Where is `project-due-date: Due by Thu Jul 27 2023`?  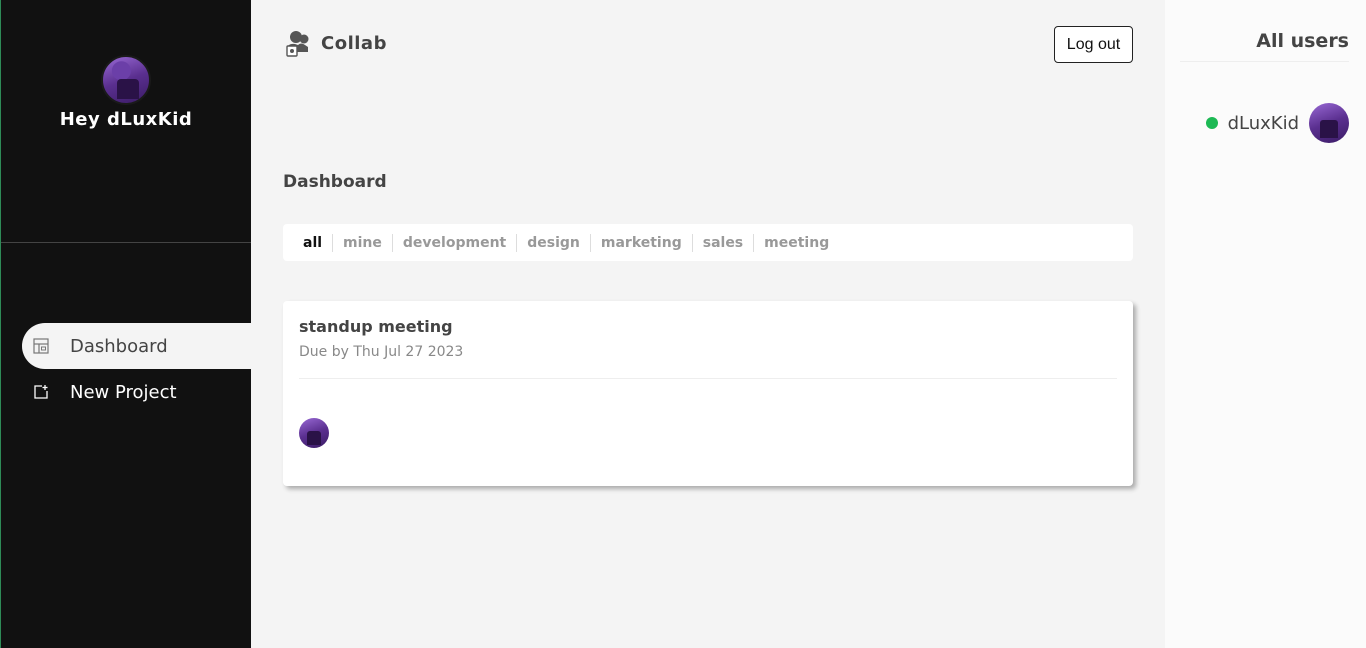 project-due-date: Due by Thu Jul 27 2023 is located at coordinates (381, 352).